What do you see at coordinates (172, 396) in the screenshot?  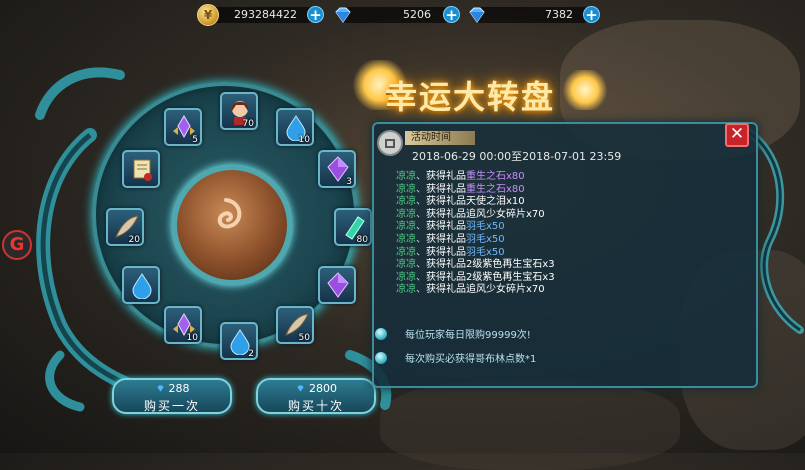 I see `buy-once-button: 288 购买一次` at bounding box center [172, 396].